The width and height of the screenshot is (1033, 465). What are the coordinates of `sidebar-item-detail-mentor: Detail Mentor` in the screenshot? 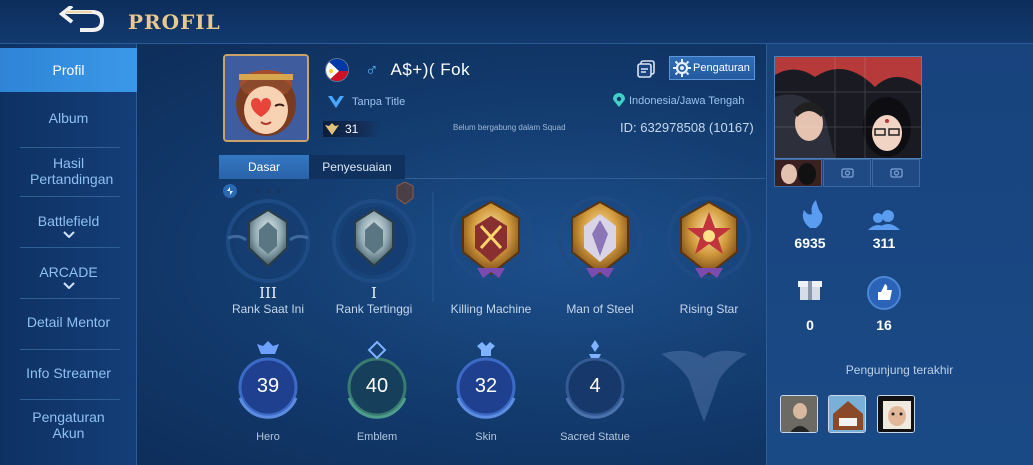 It's located at (68, 322).